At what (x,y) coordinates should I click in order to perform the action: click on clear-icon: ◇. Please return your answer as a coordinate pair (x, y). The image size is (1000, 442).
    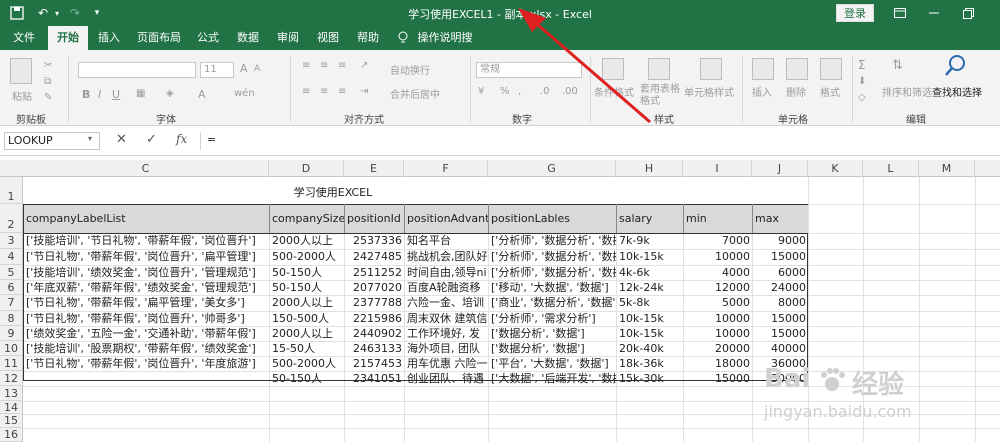
    Looking at the image, I should click on (862, 97).